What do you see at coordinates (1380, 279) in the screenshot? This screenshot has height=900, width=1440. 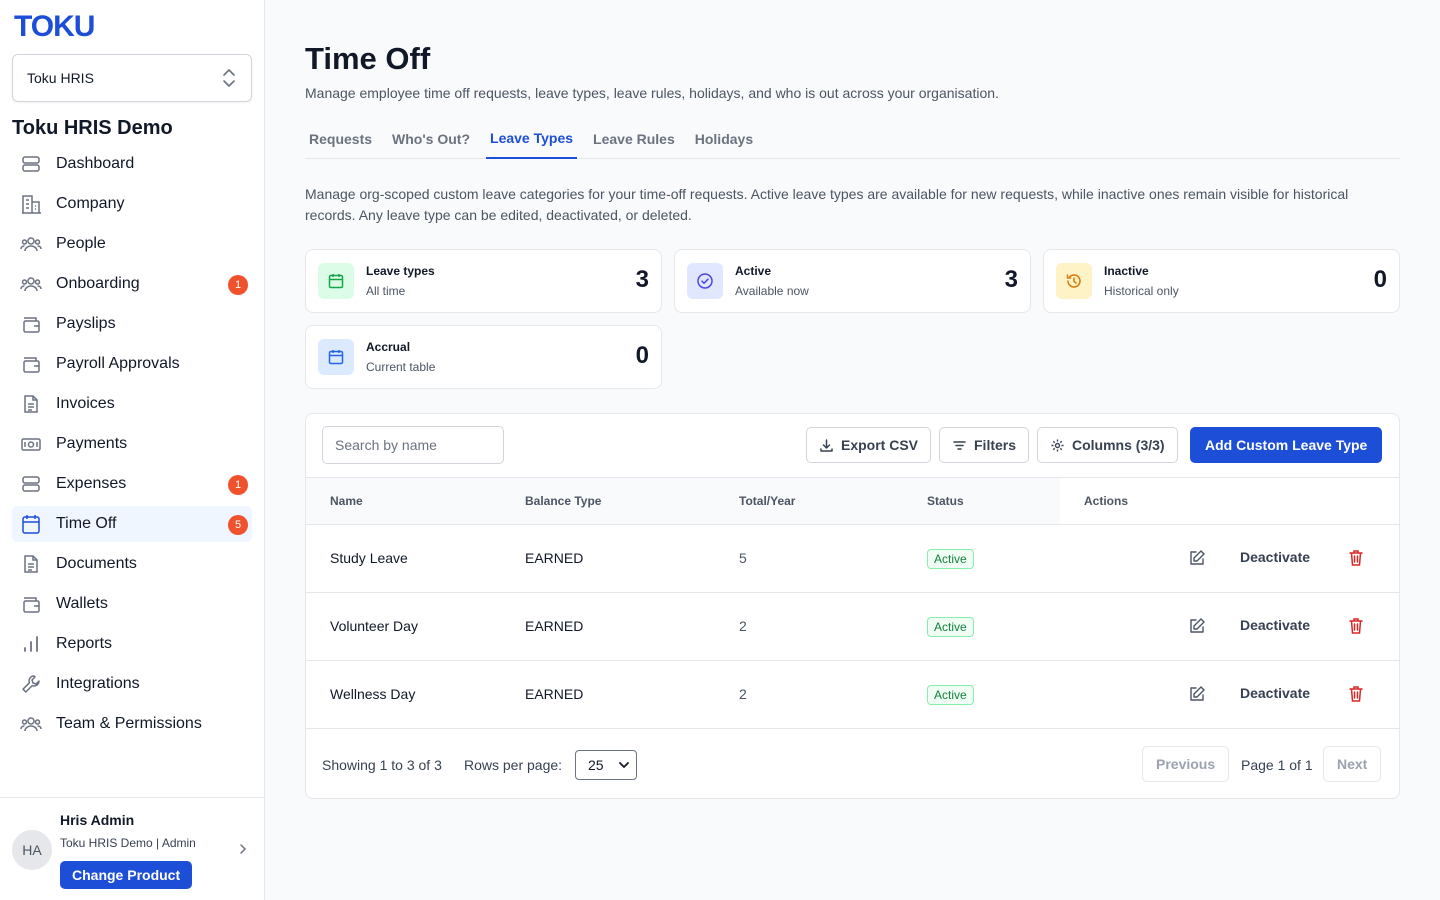 I see `stat-value: 0` at bounding box center [1380, 279].